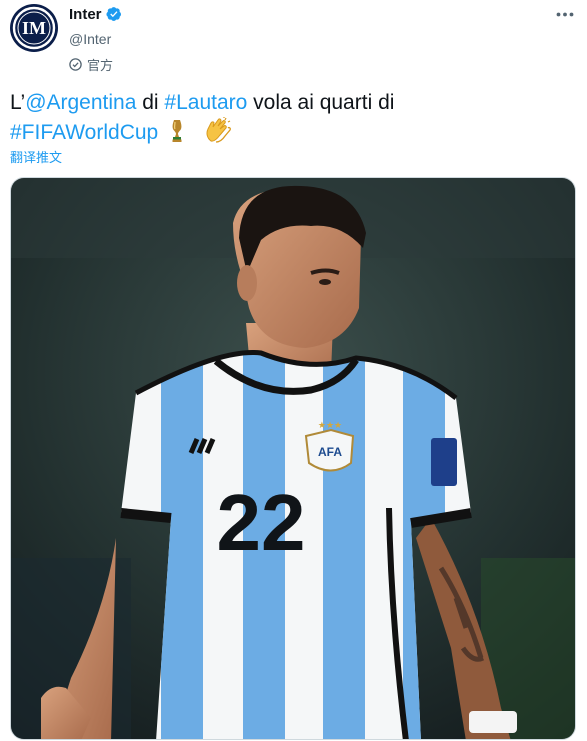 The image size is (587, 741). What do you see at coordinates (150, 102) in the screenshot?
I see `tweet-text-di: di` at bounding box center [150, 102].